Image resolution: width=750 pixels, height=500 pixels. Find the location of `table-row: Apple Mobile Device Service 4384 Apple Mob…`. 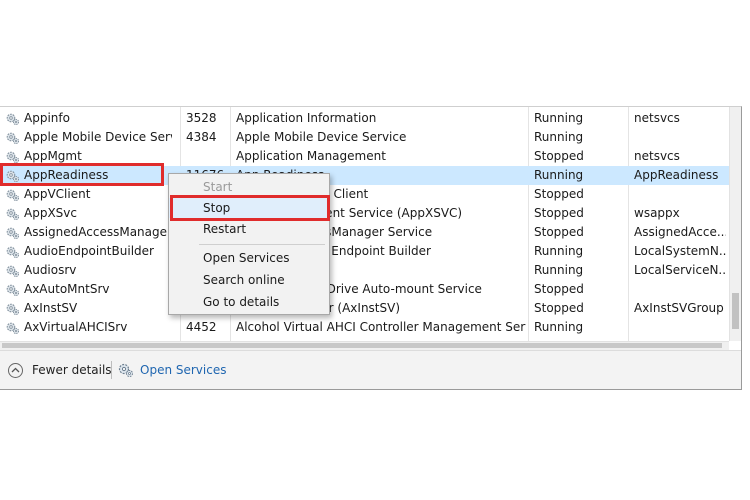

table-row: Apple Mobile Device Service 4384 Apple Mob… is located at coordinates (364, 137).